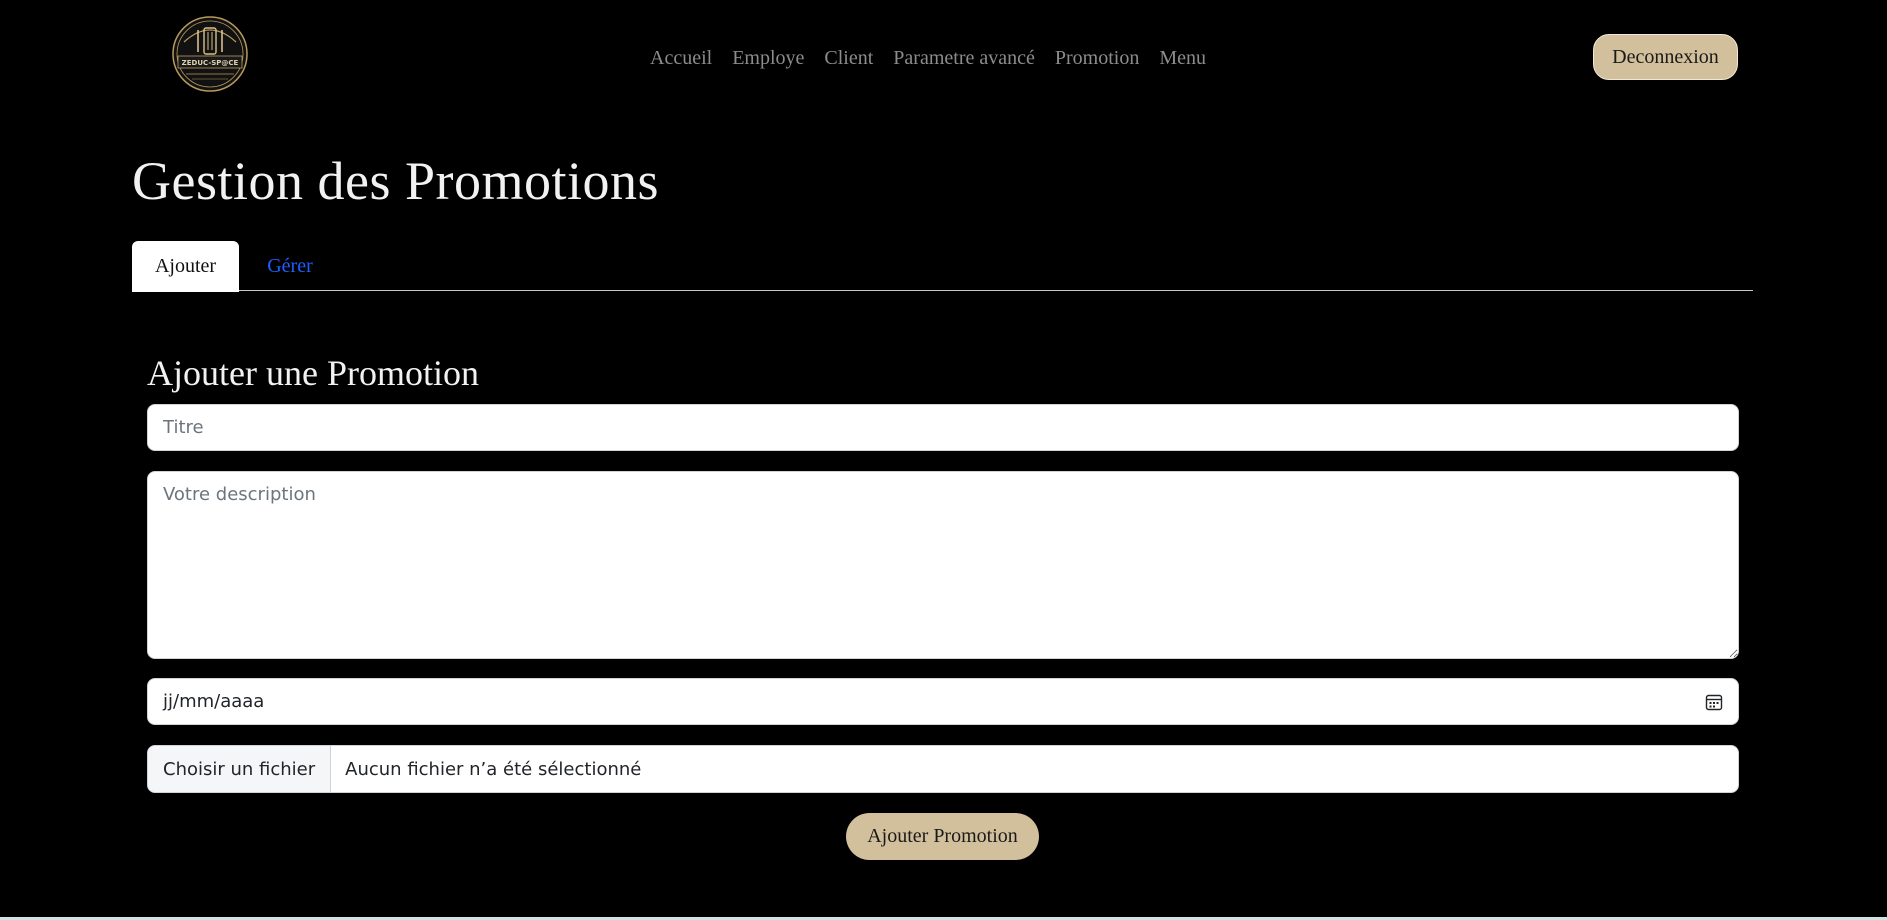 This screenshot has width=1887, height=920. Describe the element at coordinates (942, 836) in the screenshot. I see `add-promotion-button: Ajouter Promotion` at that location.